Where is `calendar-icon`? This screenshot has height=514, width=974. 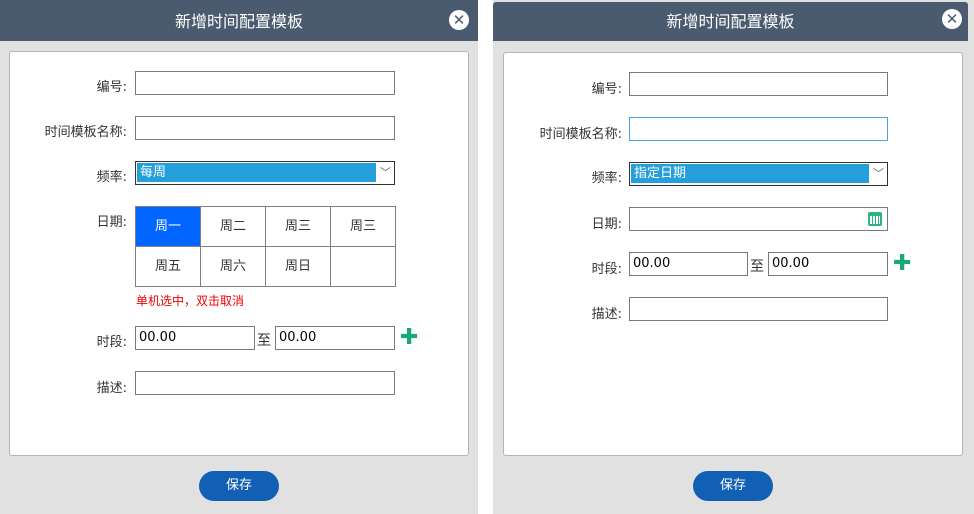
calendar-icon is located at coordinates (875, 219).